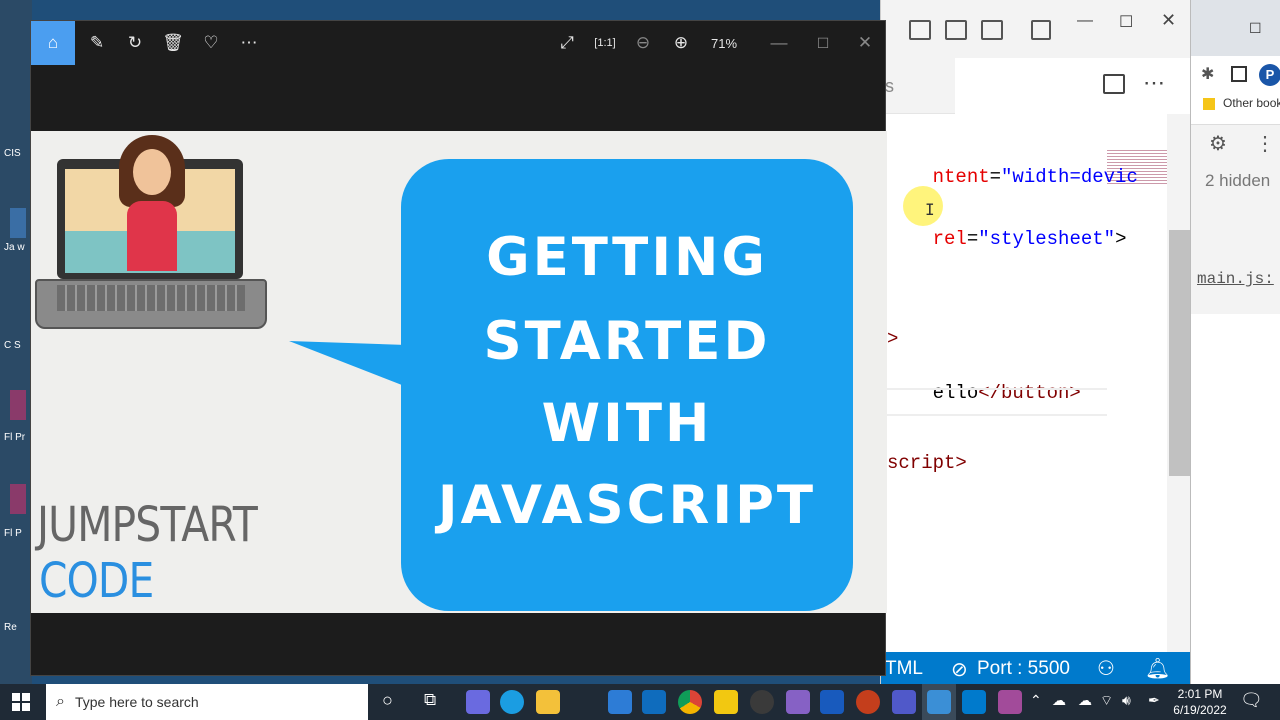 The height and width of the screenshot is (720, 1280). What do you see at coordinates (724, 43) in the screenshot?
I see `zoom-level: 71%` at bounding box center [724, 43].